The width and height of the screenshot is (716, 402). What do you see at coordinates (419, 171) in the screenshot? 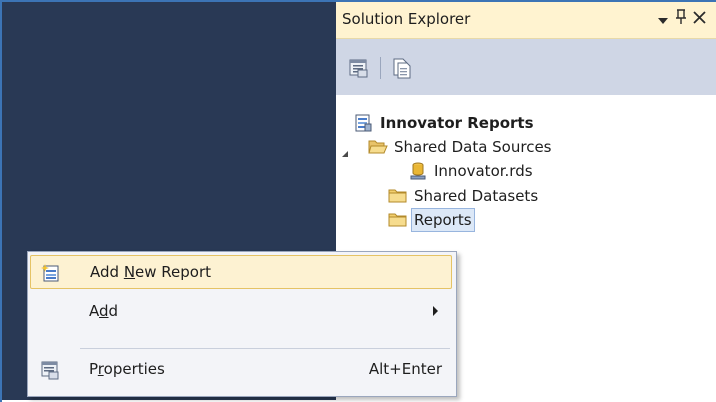
I see `data-source-icon` at bounding box center [419, 171].